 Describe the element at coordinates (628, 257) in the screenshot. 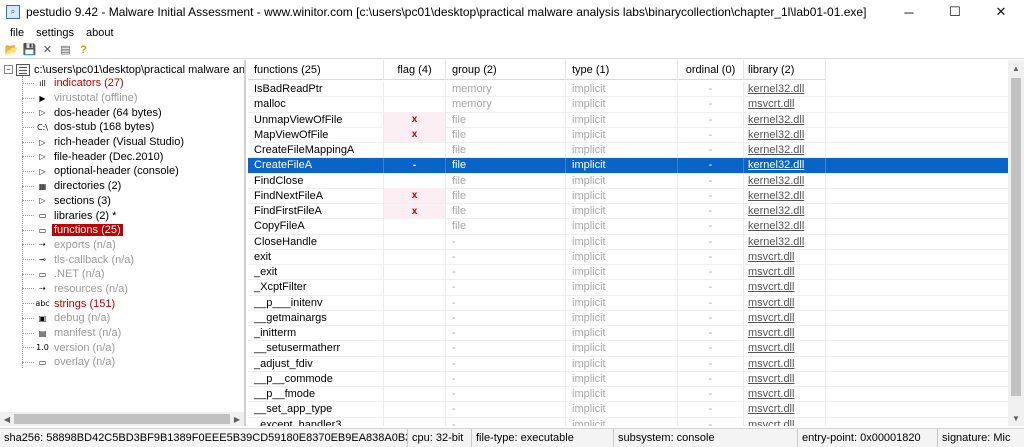

I see `table-row: exit - implicit - msvcrt.dll` at that location.